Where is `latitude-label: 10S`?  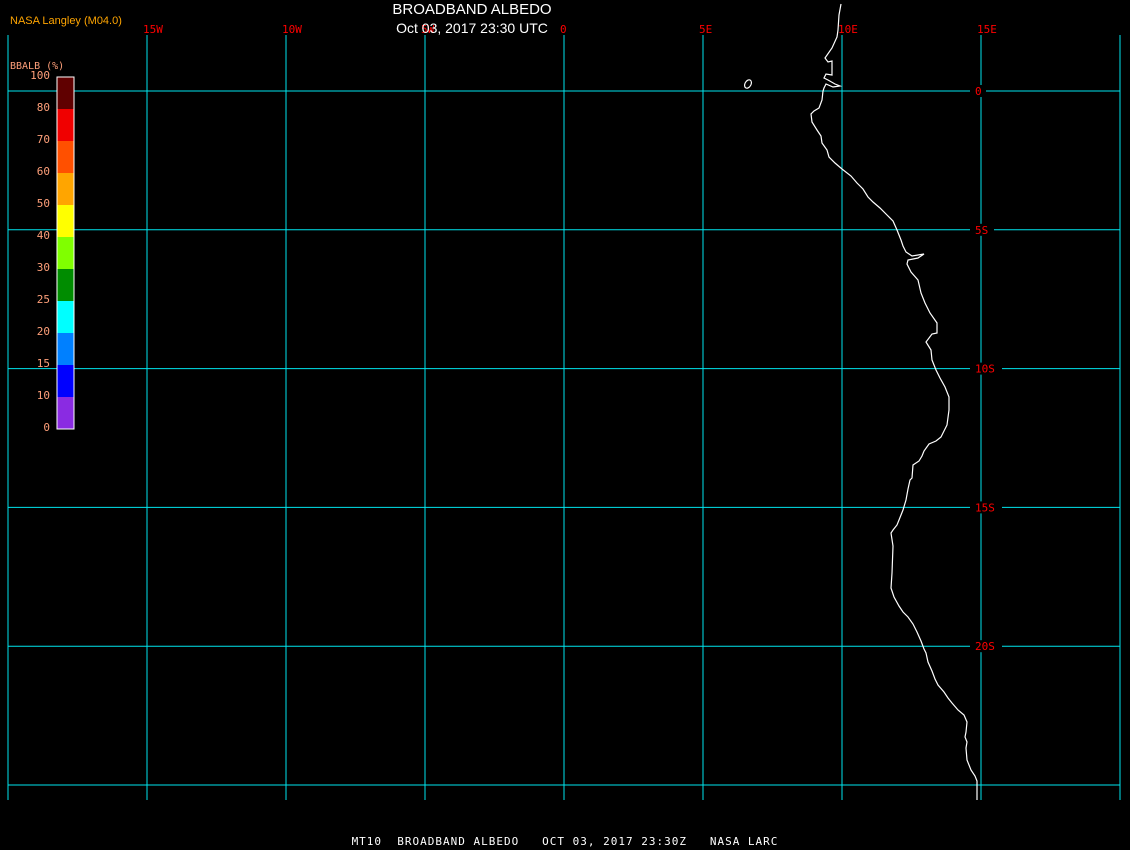
latitude-label: 10S is located at coordinates (985, 369).